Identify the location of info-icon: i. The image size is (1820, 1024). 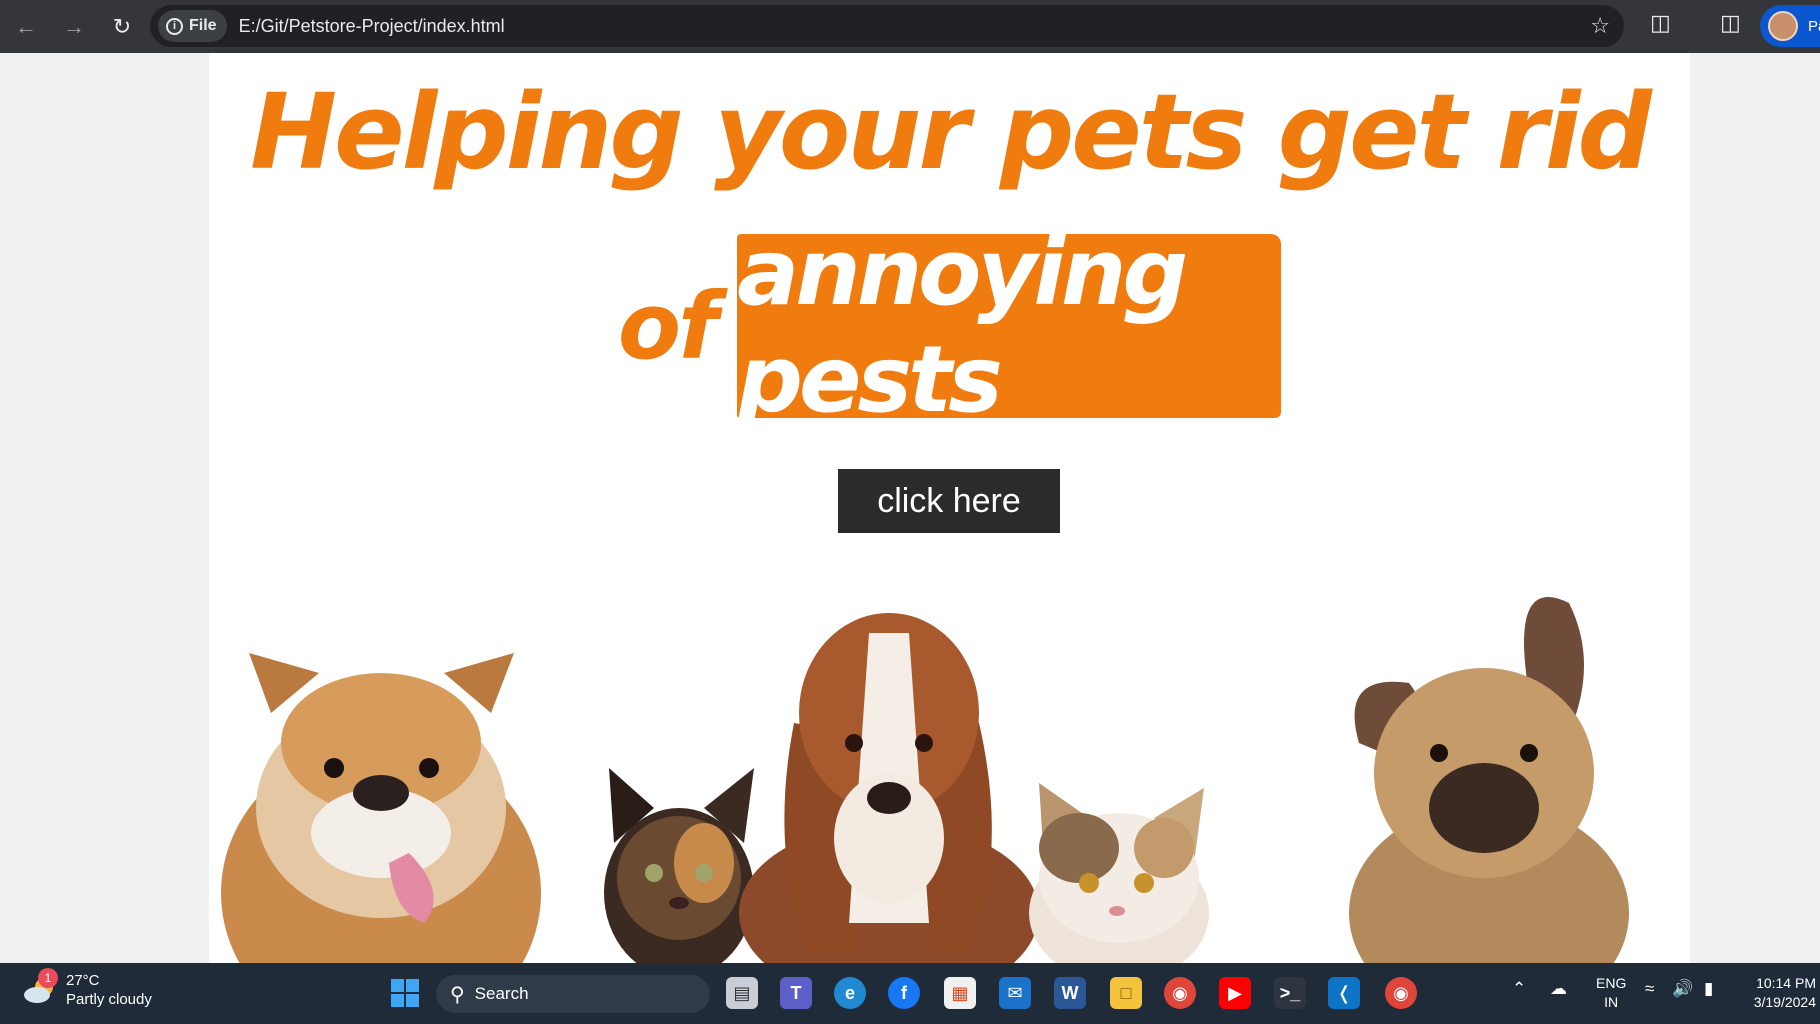
(174, 26).